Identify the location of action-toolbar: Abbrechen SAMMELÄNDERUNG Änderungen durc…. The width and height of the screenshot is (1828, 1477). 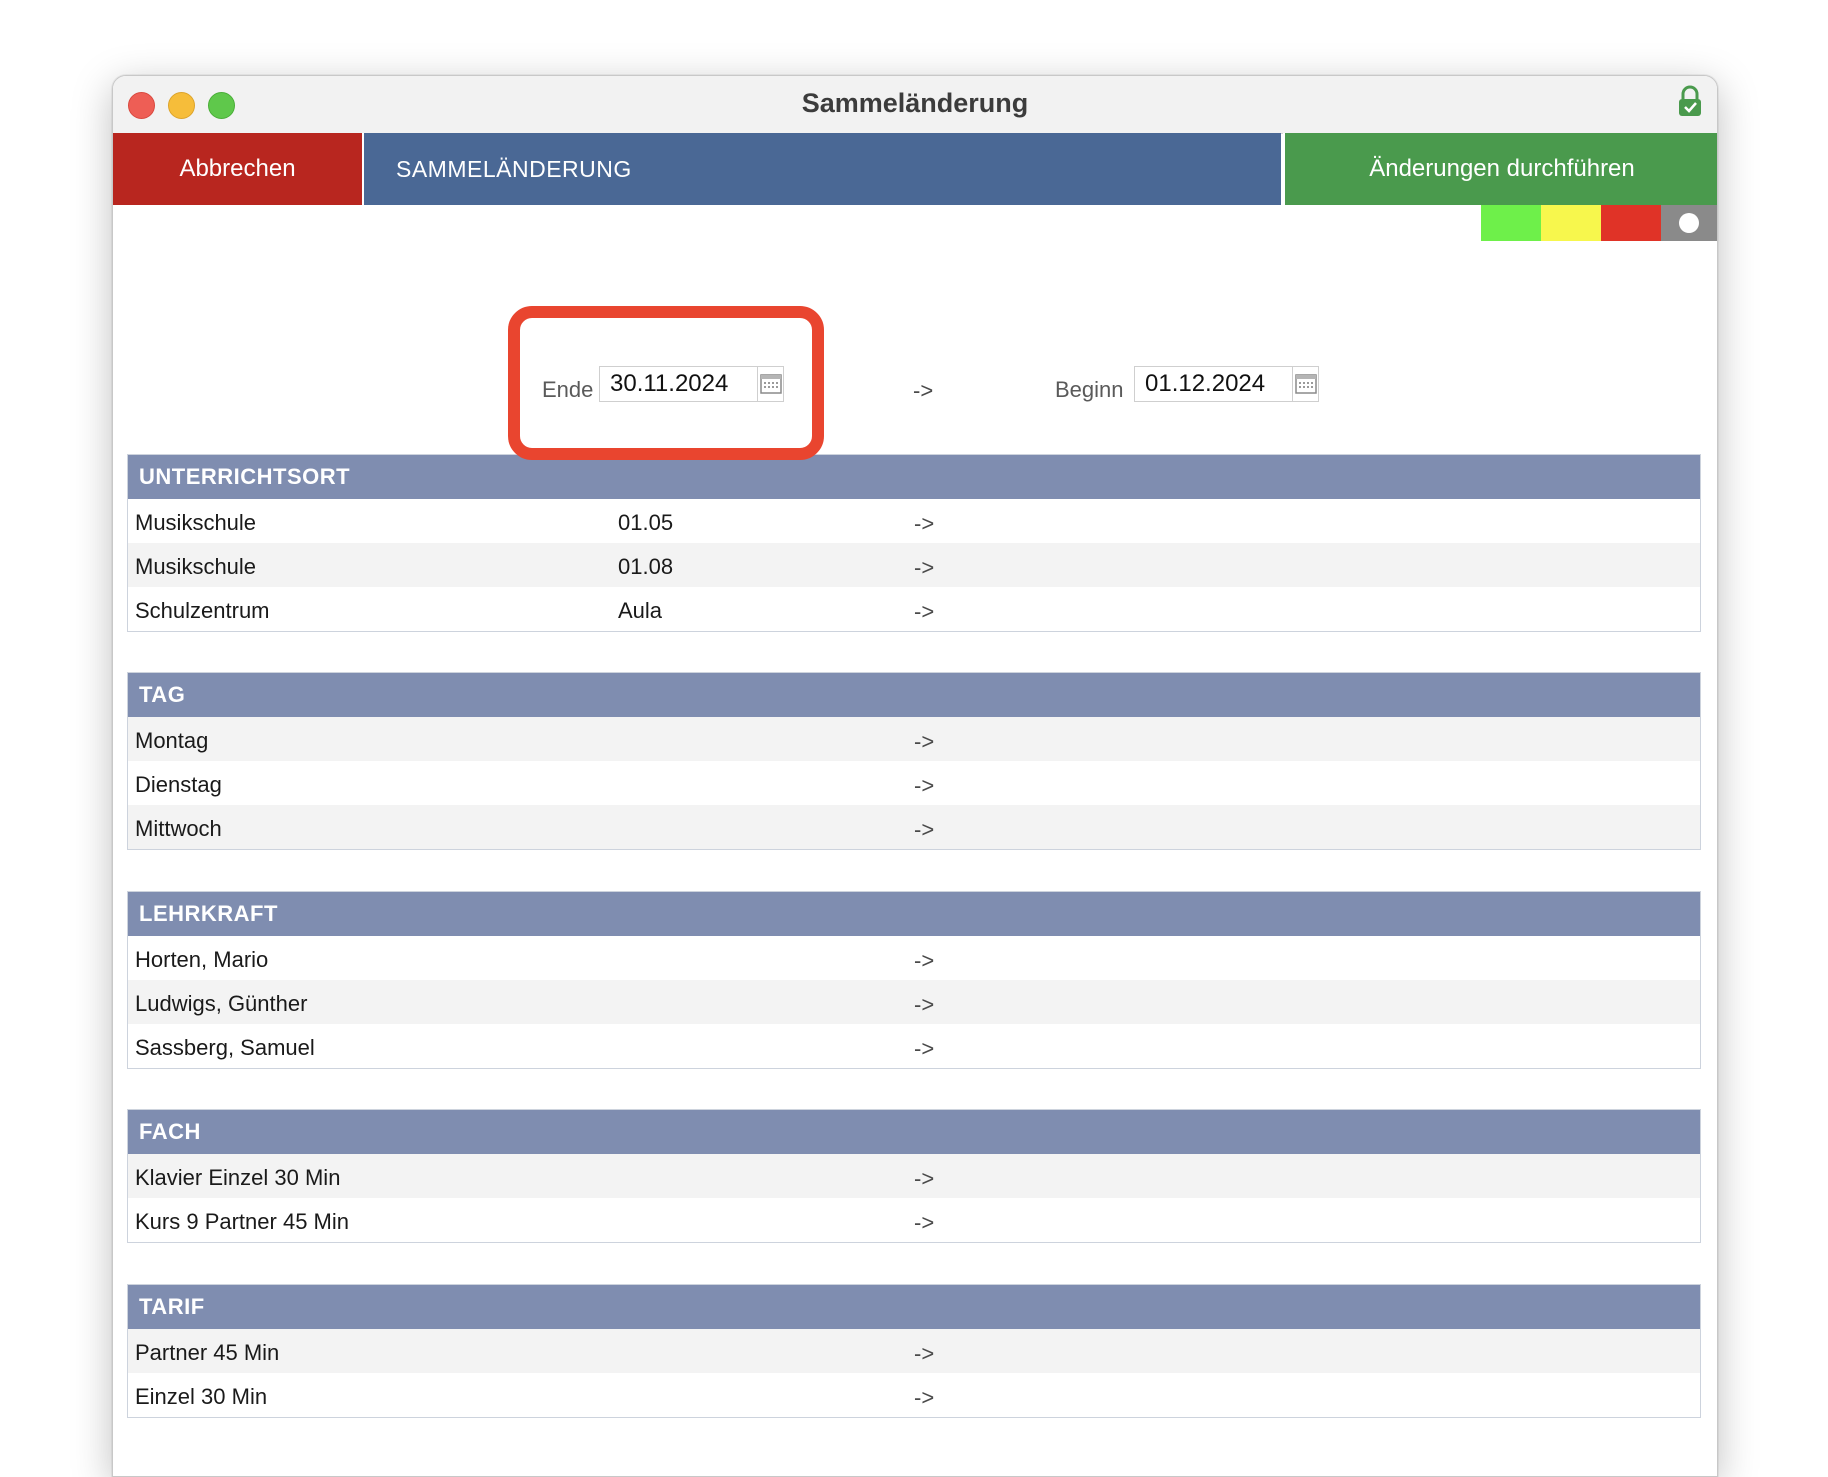
(915, 169).